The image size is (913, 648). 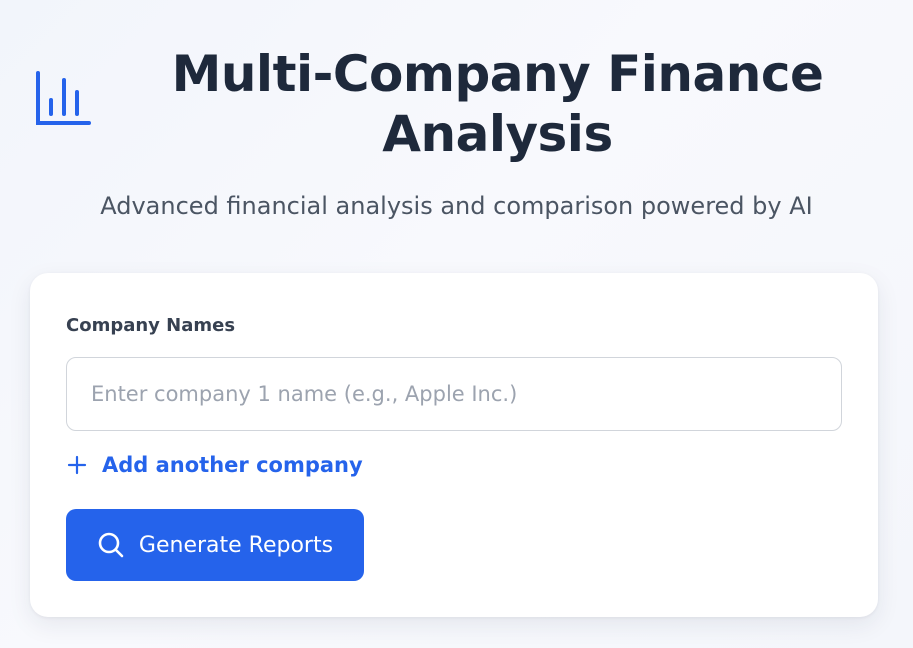 I want to click on page-title: Multi-Company Finance Analysis, so click(x=497, y=104).